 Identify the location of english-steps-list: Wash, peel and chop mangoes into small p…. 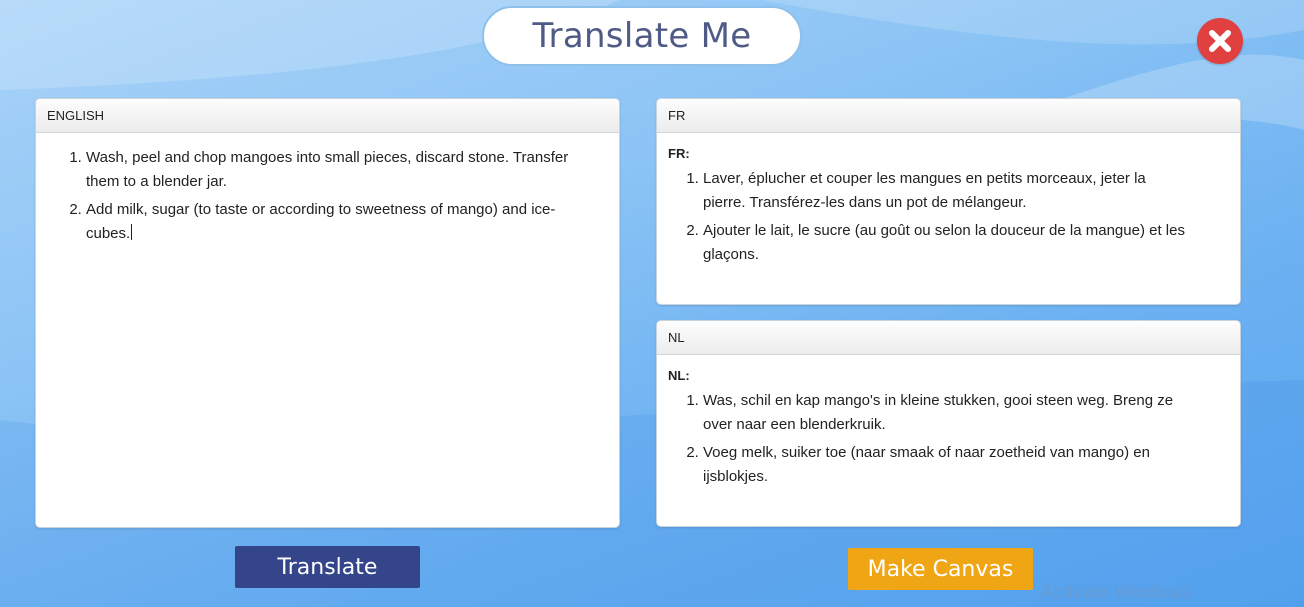
(313, 196).